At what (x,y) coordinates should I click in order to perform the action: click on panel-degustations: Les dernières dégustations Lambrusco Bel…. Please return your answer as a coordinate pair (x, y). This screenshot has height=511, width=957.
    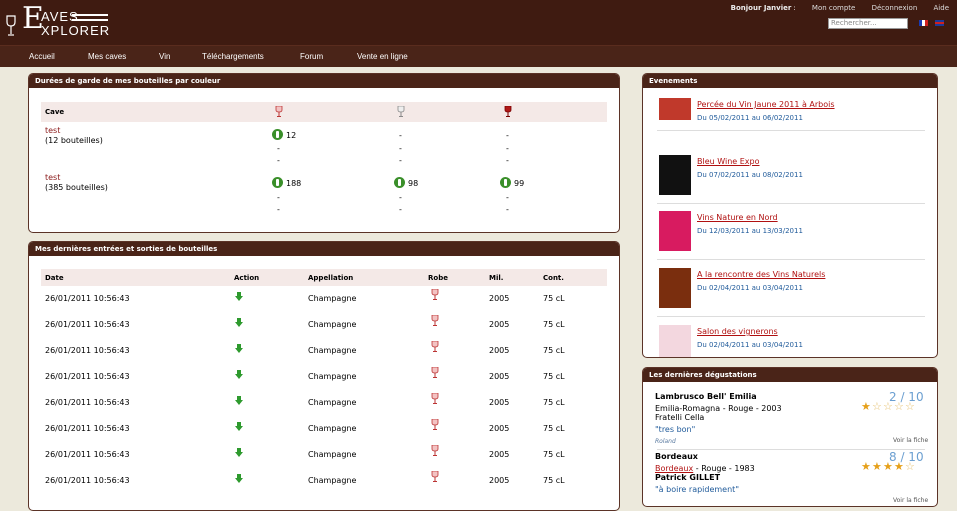
    Looking at the image, I should click on (790, 437).